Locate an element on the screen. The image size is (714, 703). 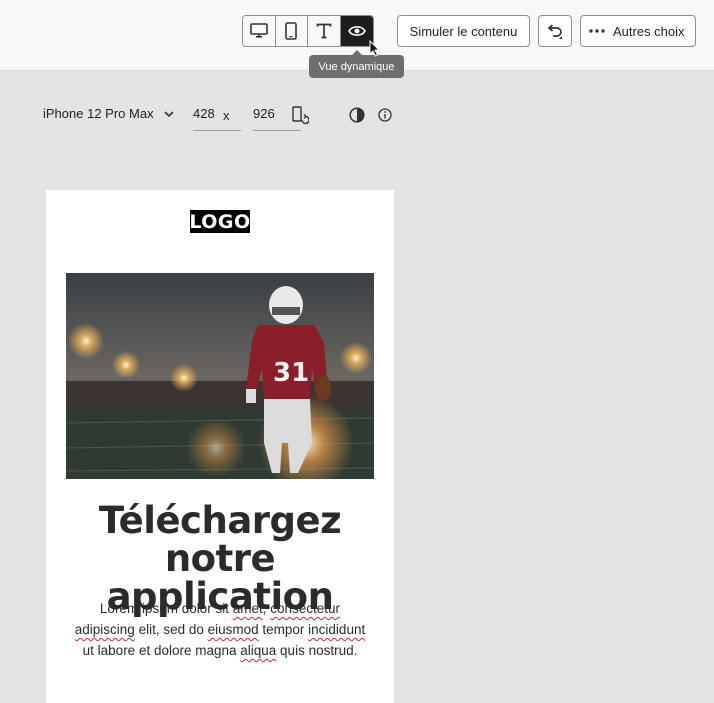
text-view-button is located at coordinates (324, 31).